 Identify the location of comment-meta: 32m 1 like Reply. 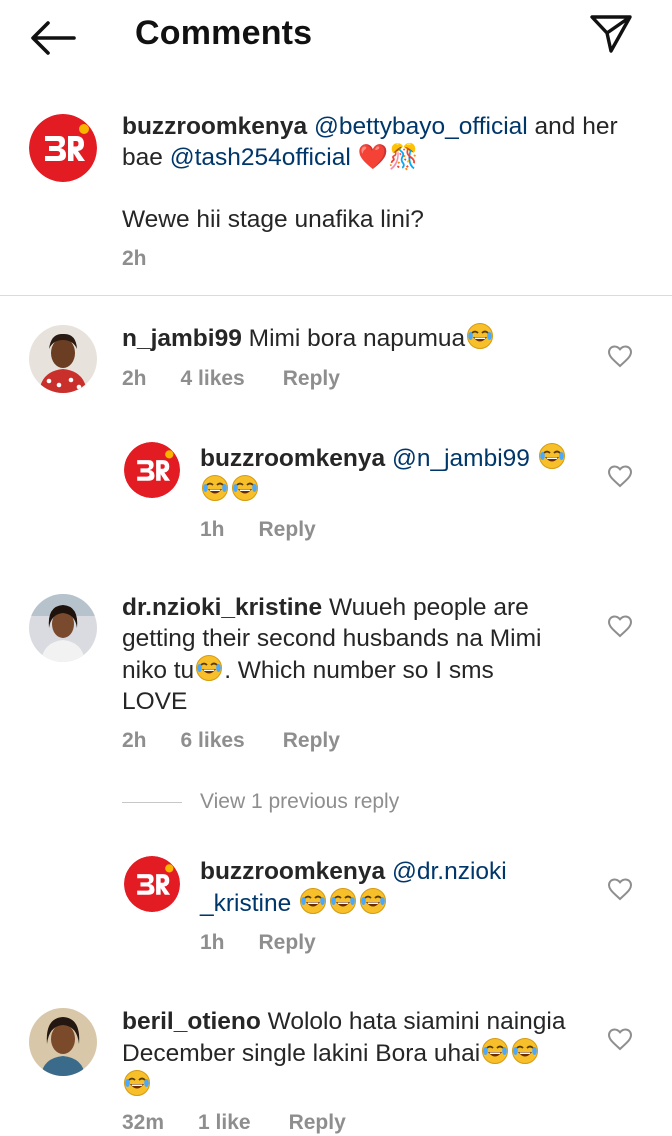
(234, 1123).